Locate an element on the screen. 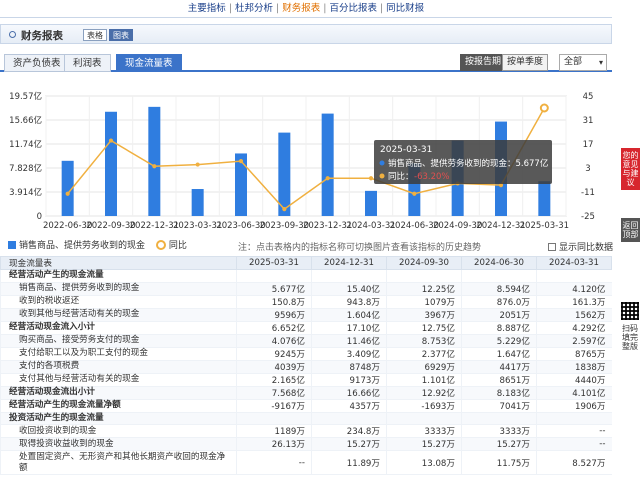 Image resolution: width=640 pixels, height=496 pixels. top-nav: 主要指标 | 杜邦分析 | 财务报表 | 百分比报表 | 同比财报 is located at coordinates (306, 9).